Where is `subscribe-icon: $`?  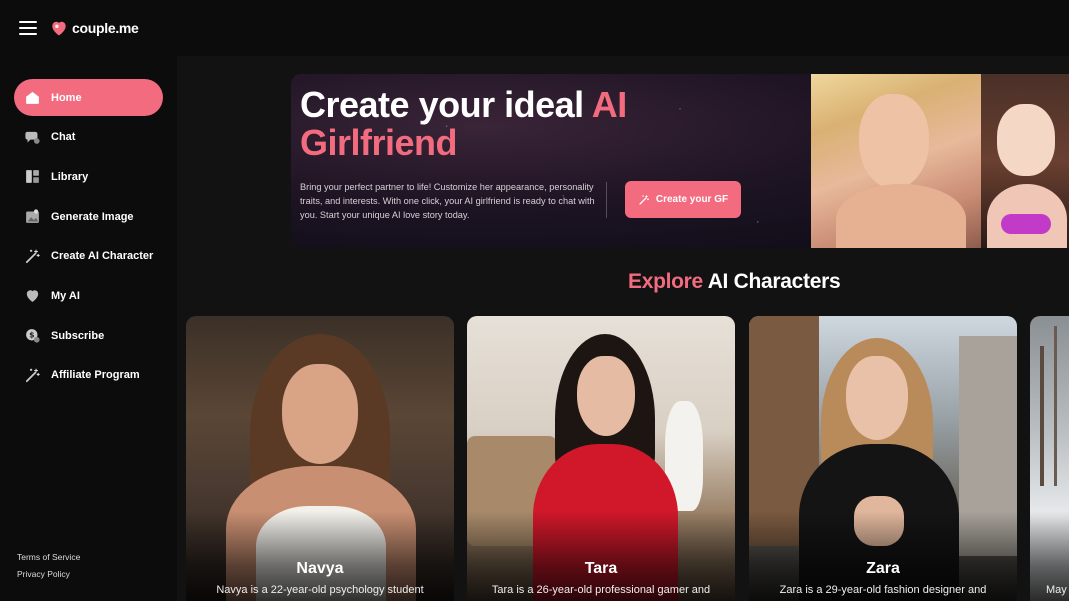 subscribe-icon: $ is located at coordinates (32, 335).